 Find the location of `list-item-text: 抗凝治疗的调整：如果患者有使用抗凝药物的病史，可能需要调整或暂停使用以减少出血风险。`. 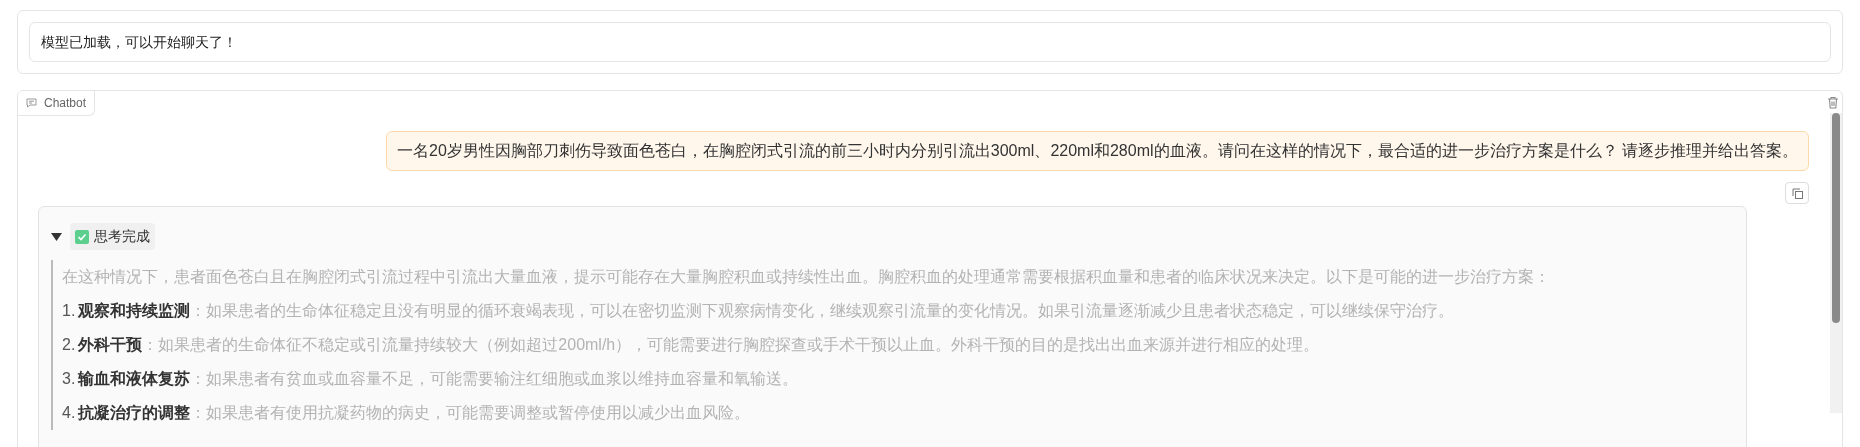

list-item-text: 抗凝治疗的调整：如果患者有使用抗凝药物的病史，可能需要调整或暂停使用以减少出血风险。 is located at coordinates (414, 413).